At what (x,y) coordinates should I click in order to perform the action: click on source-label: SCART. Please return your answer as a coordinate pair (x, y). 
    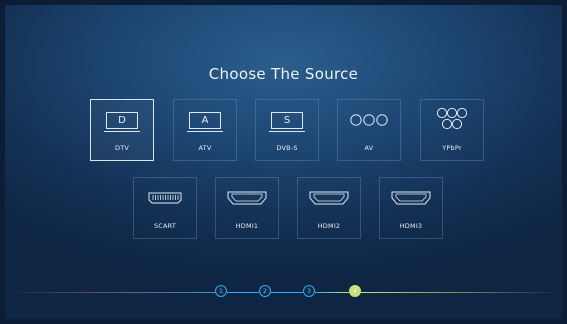
    Looking at the image, I should click on (165, 226).